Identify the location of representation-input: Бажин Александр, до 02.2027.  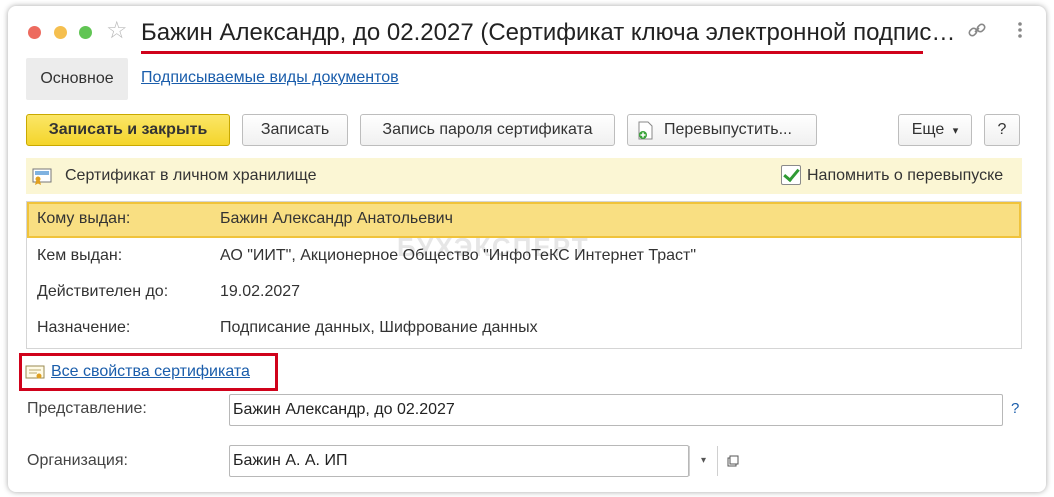
(616, 410).